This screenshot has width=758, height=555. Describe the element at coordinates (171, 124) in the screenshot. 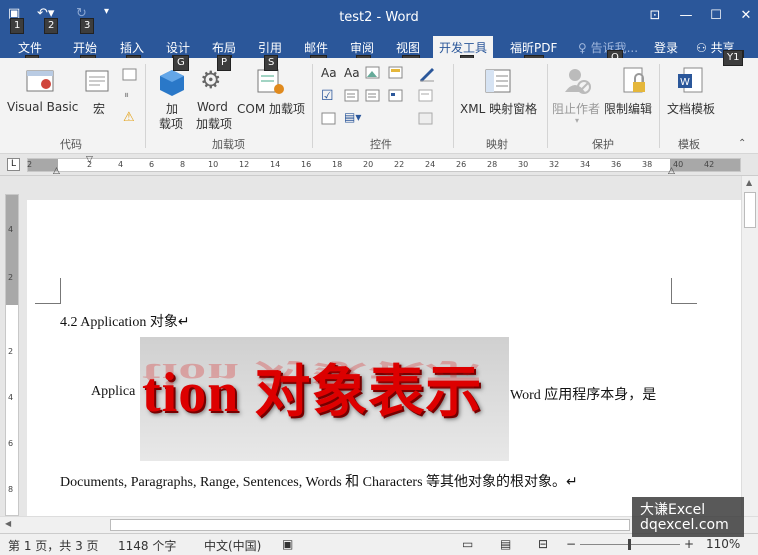

I see `addins-label-2: 载项` at that location.